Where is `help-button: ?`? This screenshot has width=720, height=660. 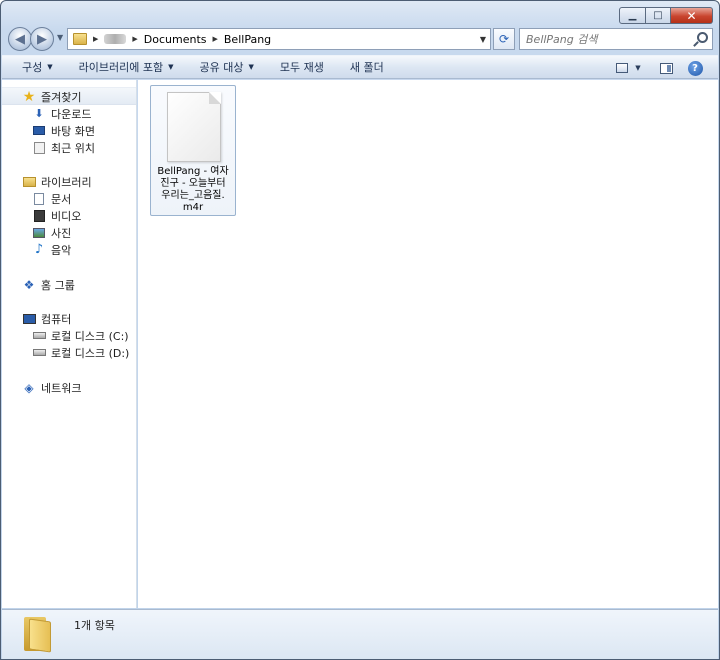 help-button: ? is located at coordinates (695, 68).